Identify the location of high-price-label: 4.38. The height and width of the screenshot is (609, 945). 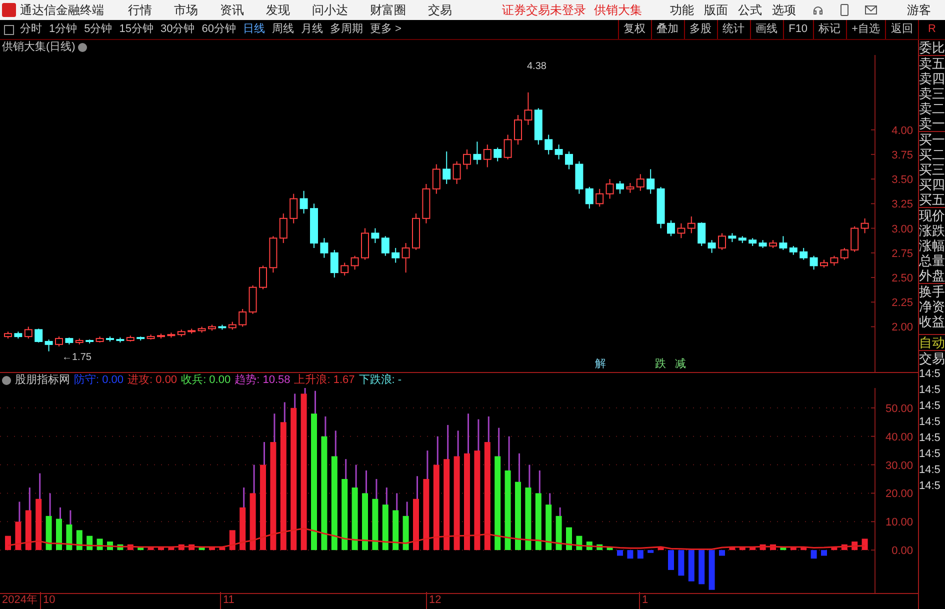
(536, 66).